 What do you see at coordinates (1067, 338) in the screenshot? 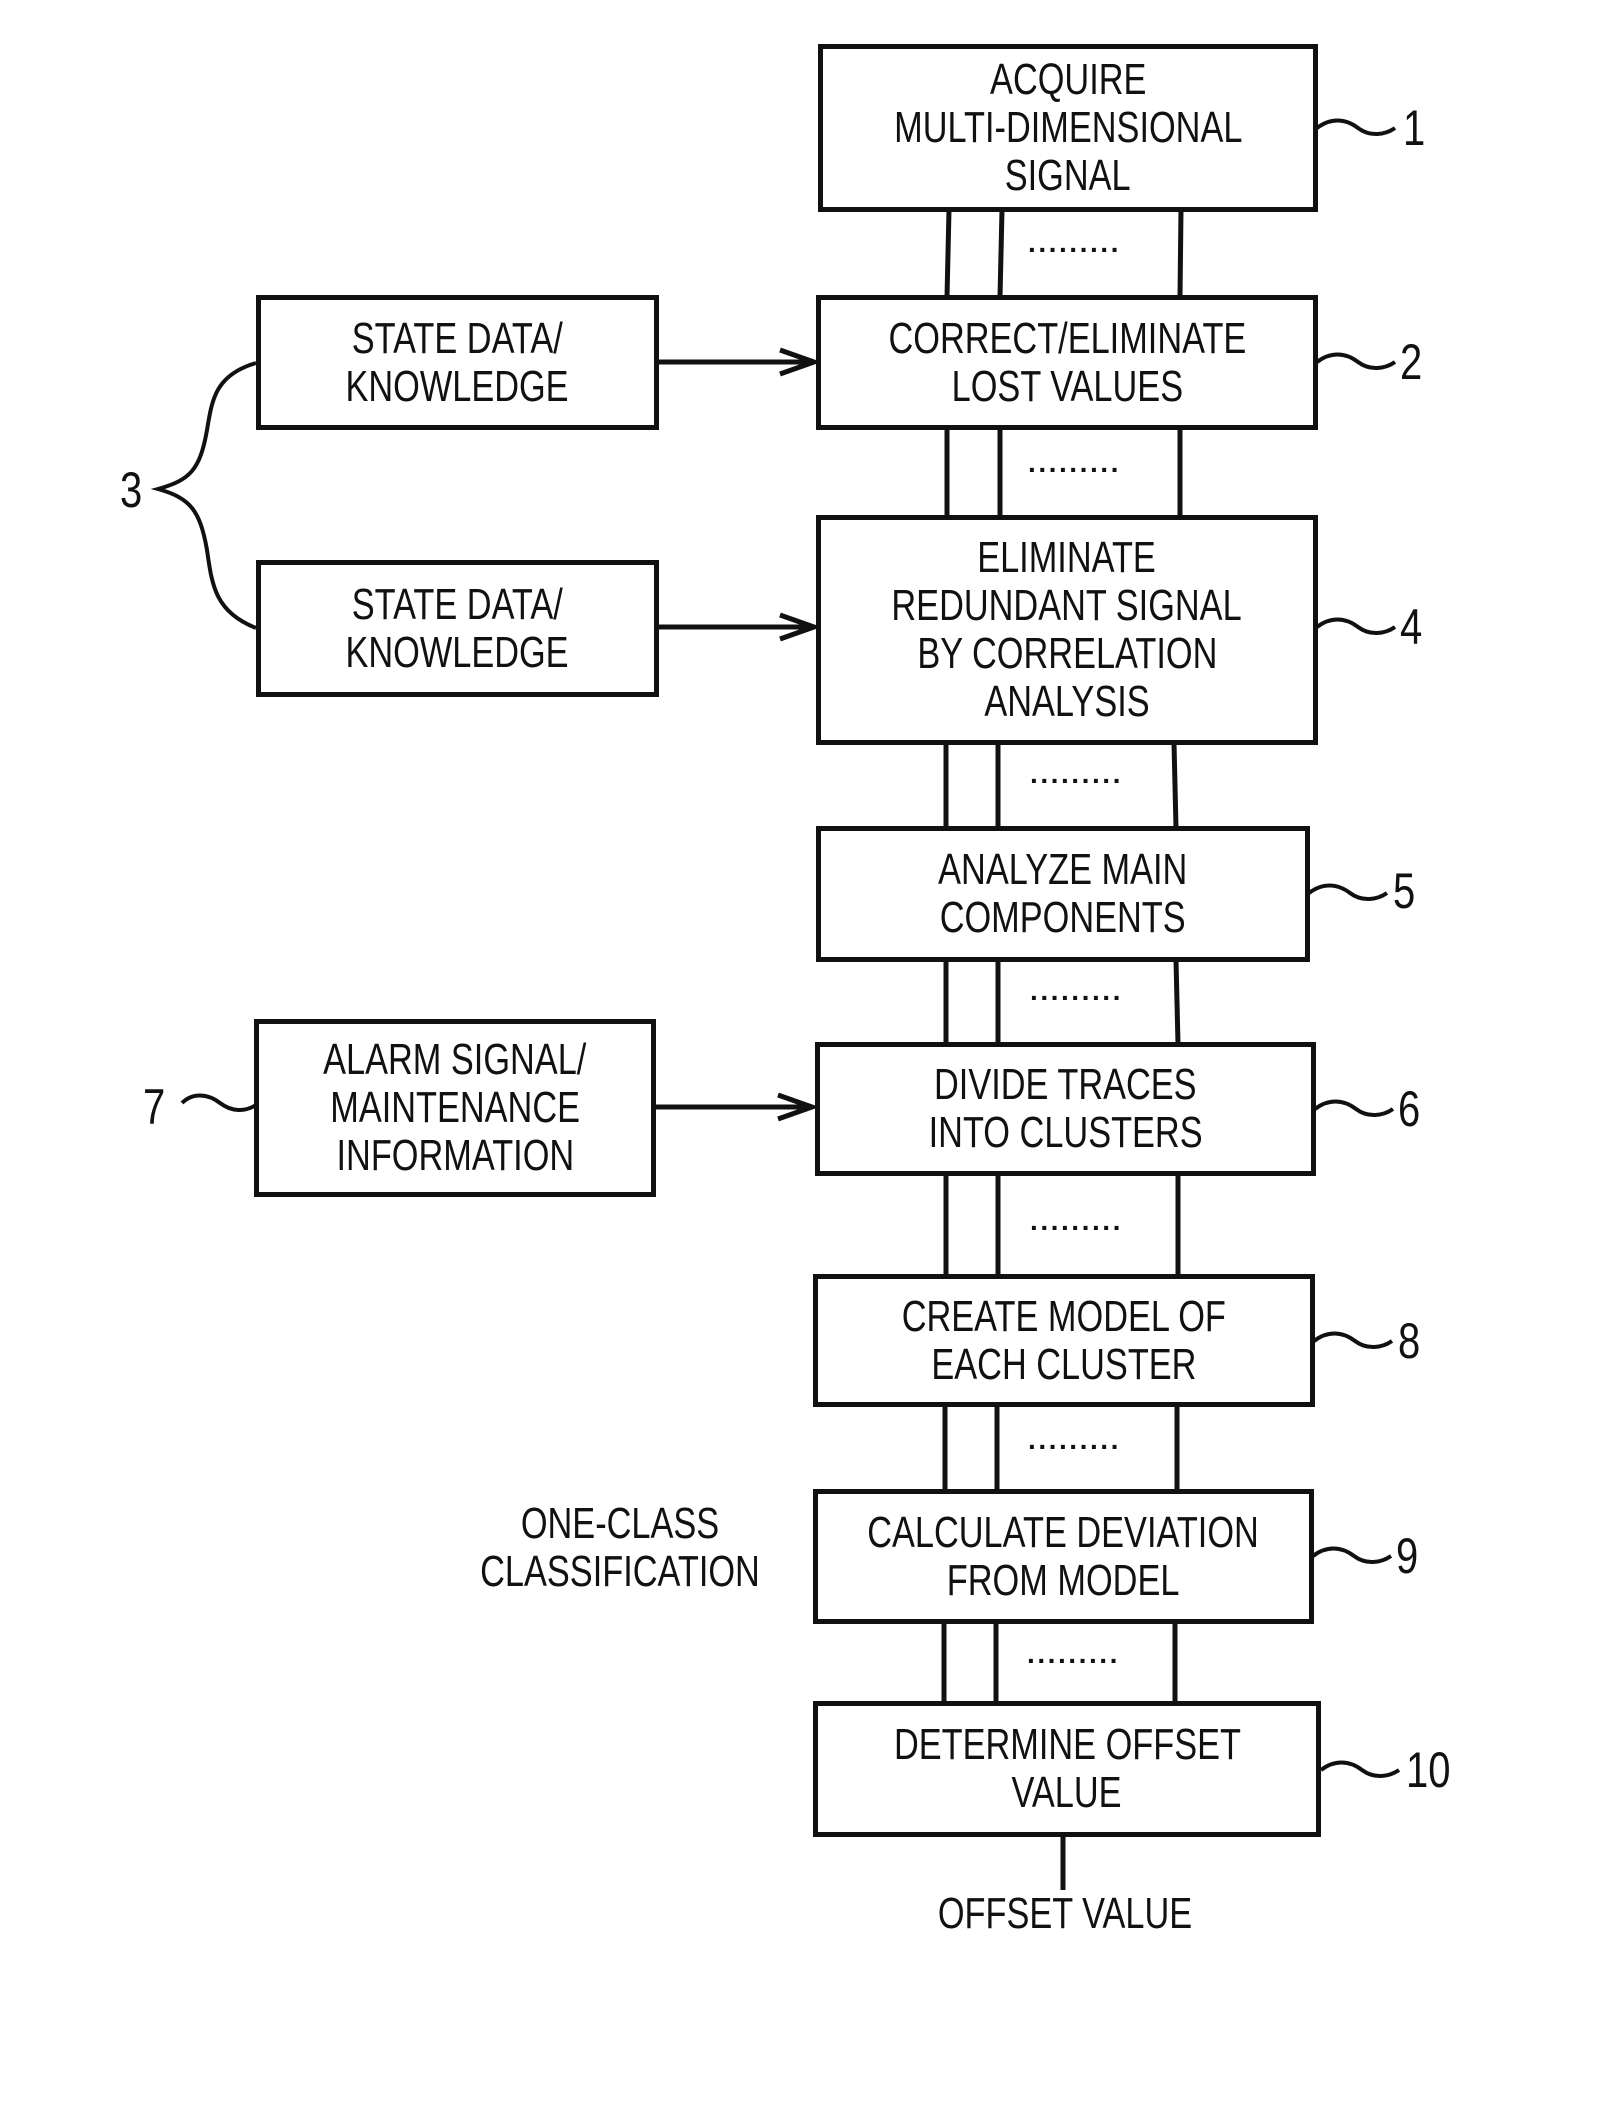
I see `step-text: CORRECT/ELIMINATE` at bounding box center [1067, 338].